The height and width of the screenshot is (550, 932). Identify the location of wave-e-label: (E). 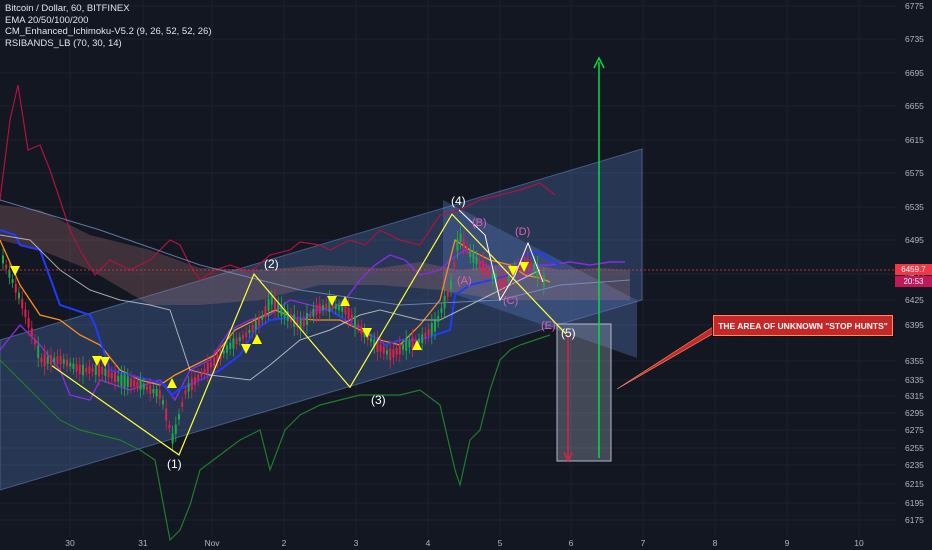
(548, 326).